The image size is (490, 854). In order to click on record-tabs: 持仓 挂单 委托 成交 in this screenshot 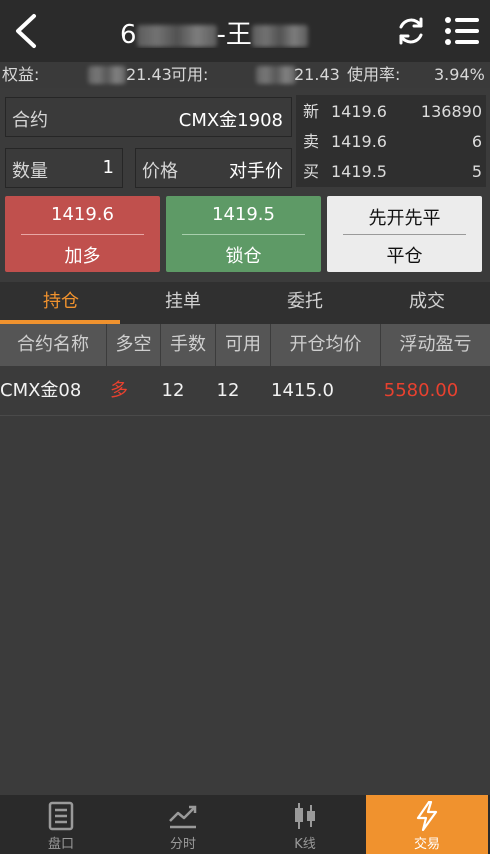, I will do `click(245, 303)`.